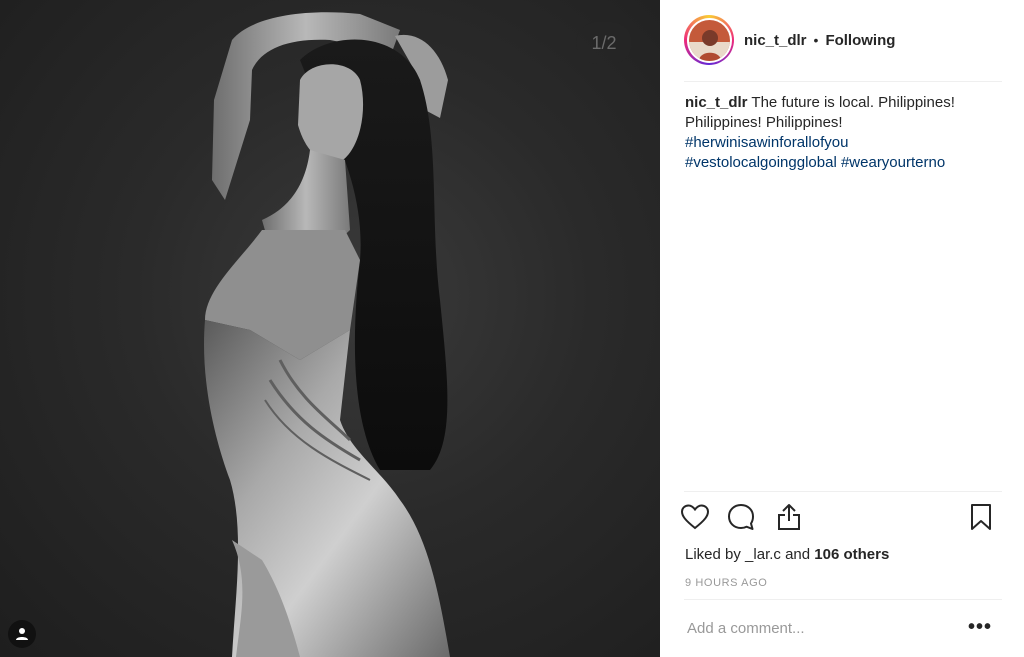  I want to click on share-button, so click(789, 517).